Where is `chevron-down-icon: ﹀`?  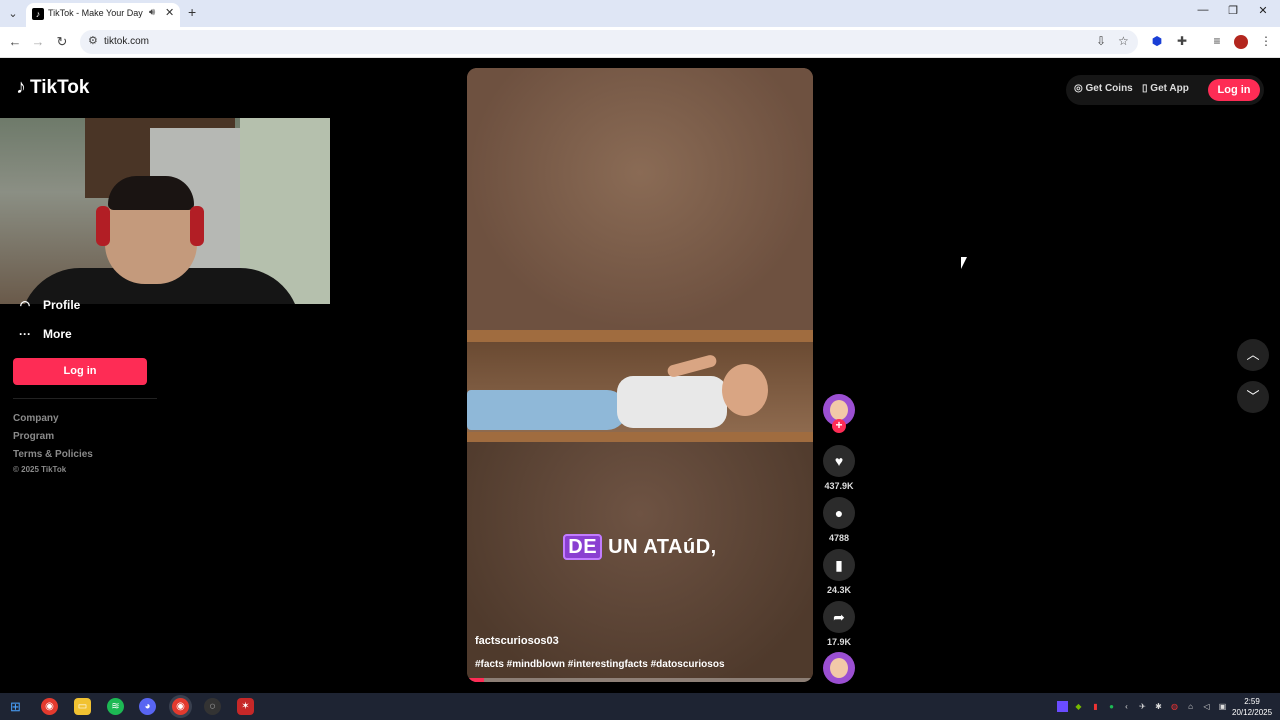 chevron-down-icon: ﹀ is located at coordinates (1253, 396).